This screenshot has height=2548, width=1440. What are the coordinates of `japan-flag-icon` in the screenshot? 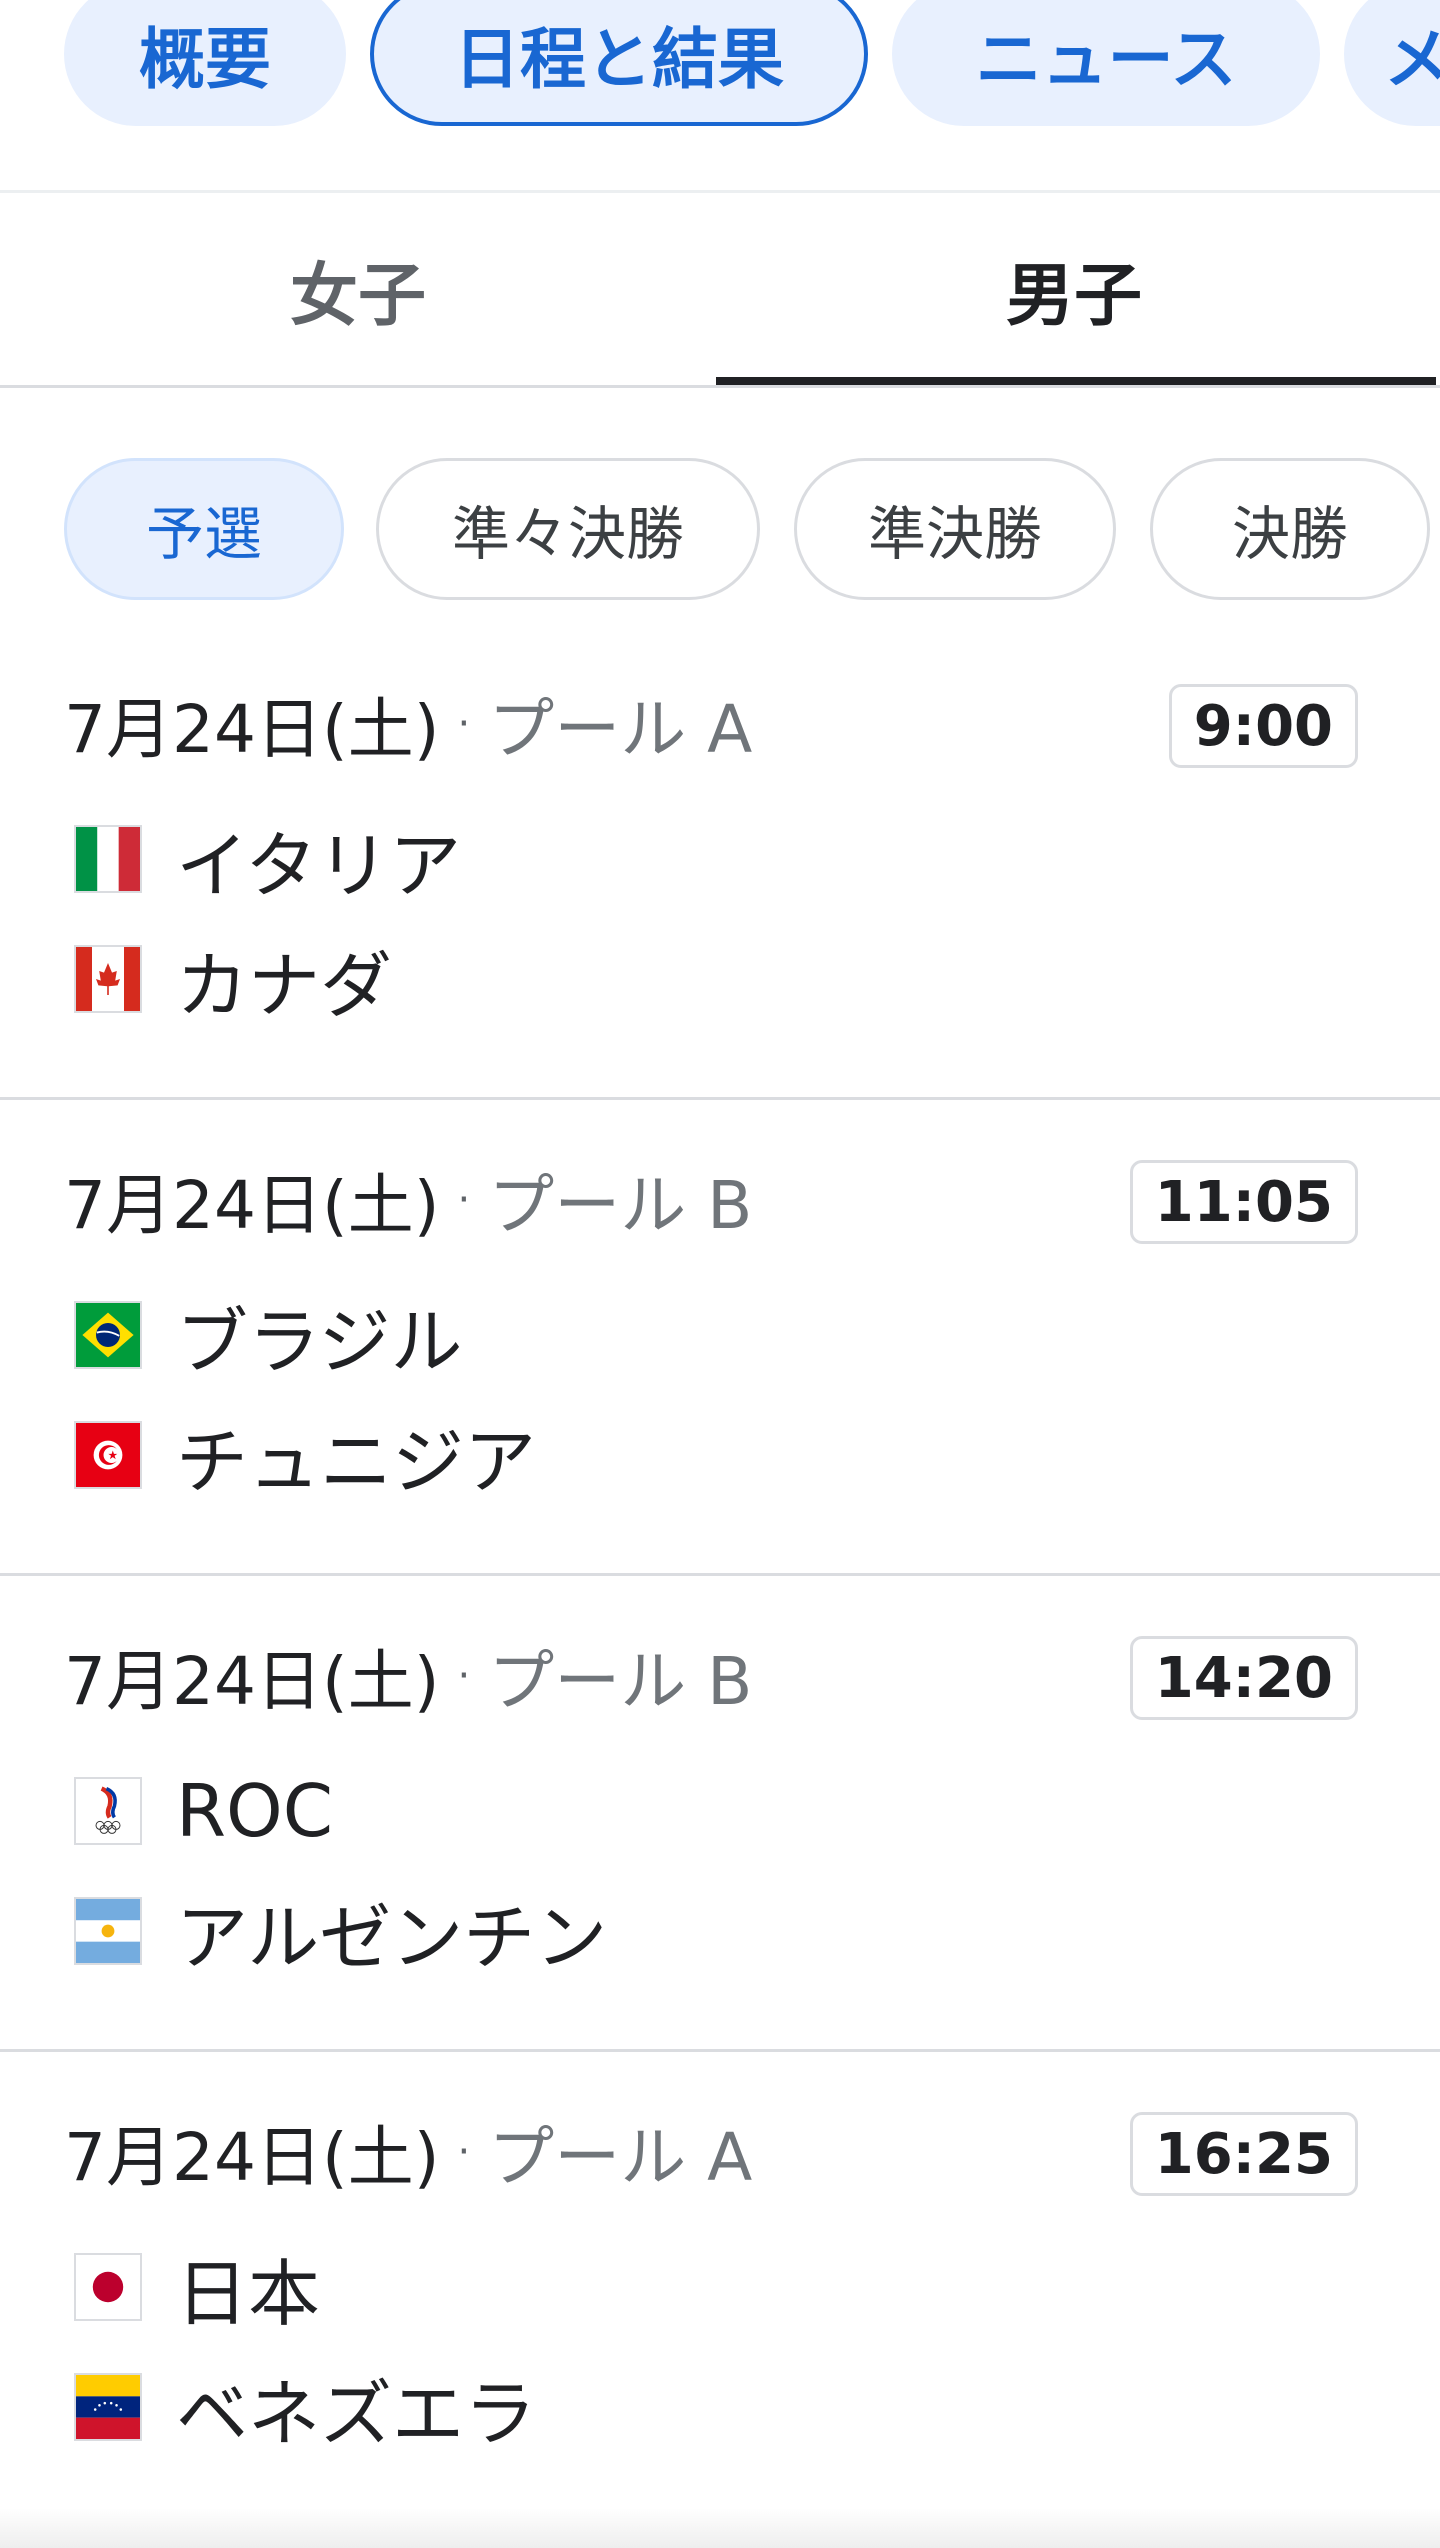 It's located at (108, 2287).